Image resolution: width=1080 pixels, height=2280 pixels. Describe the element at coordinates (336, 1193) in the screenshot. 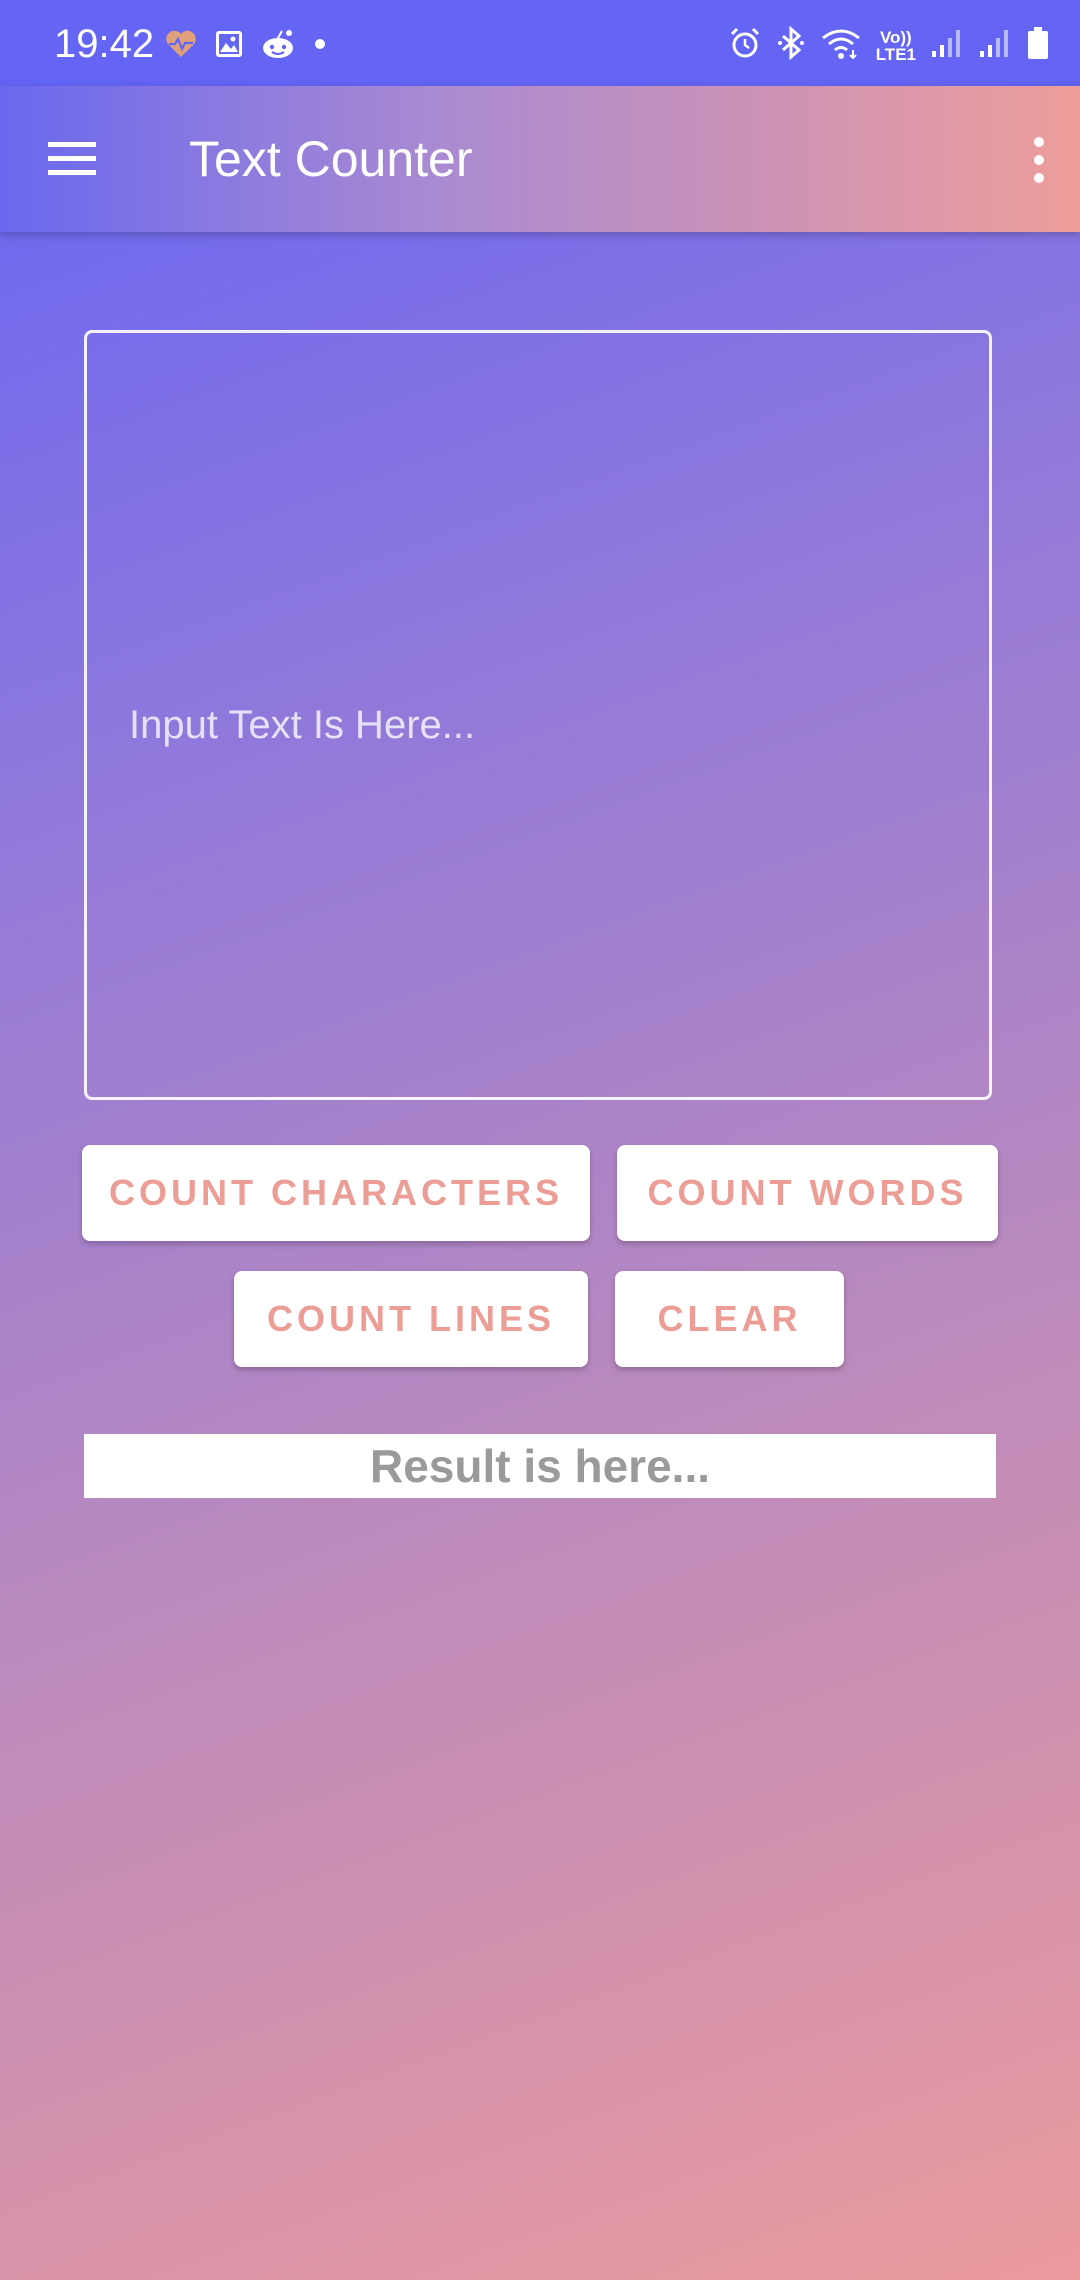

I see `count-characters-button: COUNT CHARACTERS` at that location.